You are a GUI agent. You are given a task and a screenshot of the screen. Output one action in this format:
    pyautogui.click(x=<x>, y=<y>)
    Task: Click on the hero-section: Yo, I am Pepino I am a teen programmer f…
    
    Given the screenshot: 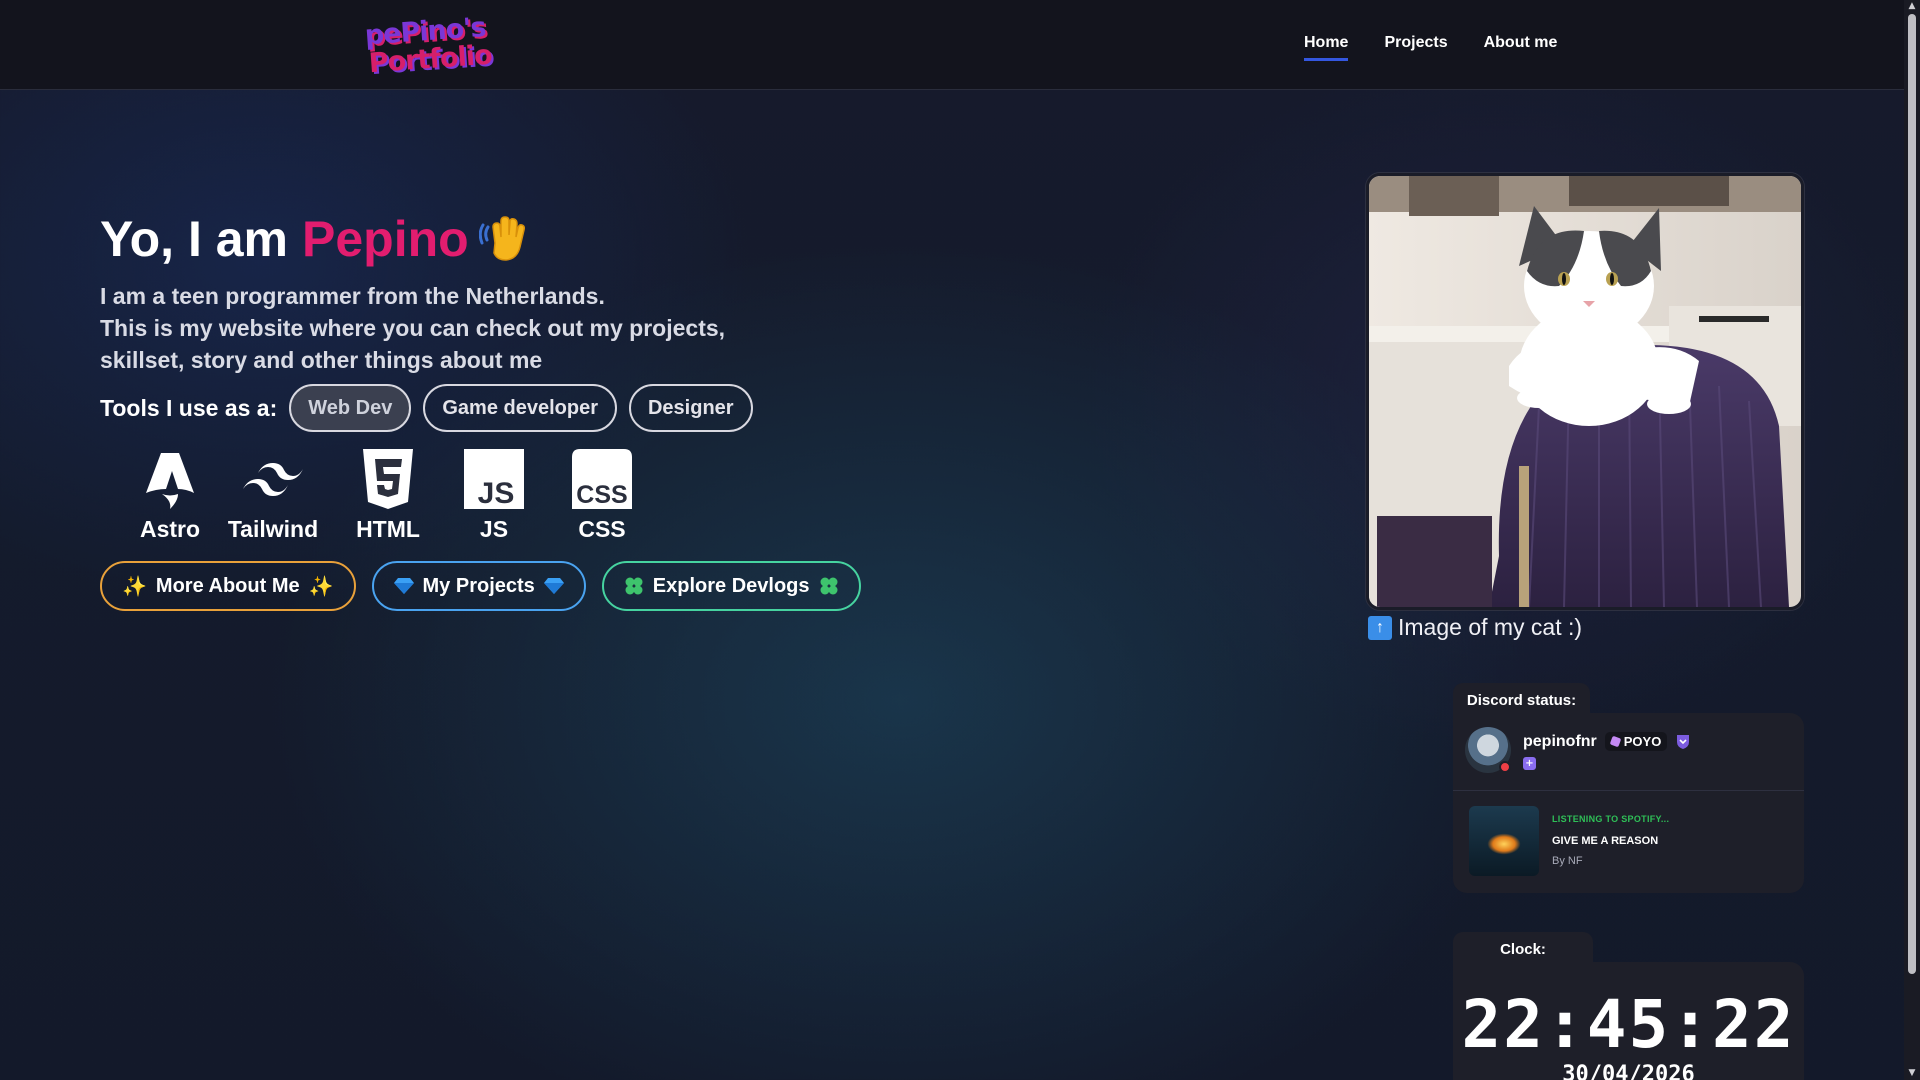 What is the action you would take?
    pyautogui.click(x=550, y=292)
    